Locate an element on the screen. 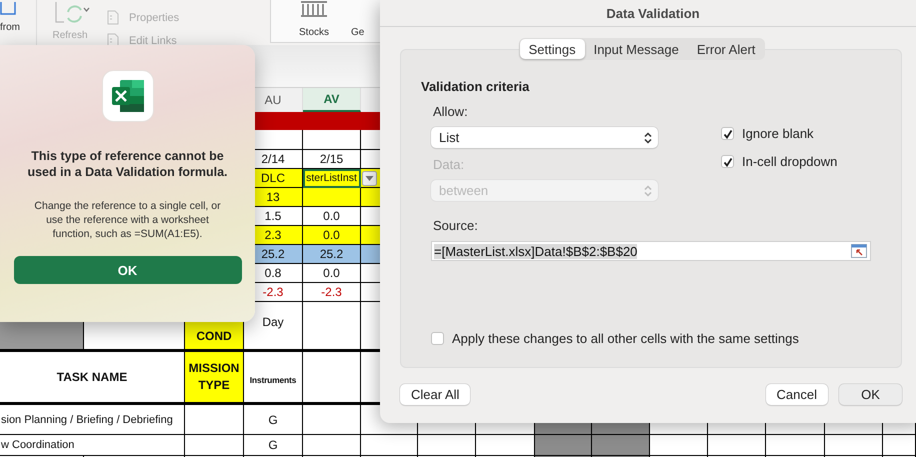  dropdown: List is located at coordinates (544, 137).